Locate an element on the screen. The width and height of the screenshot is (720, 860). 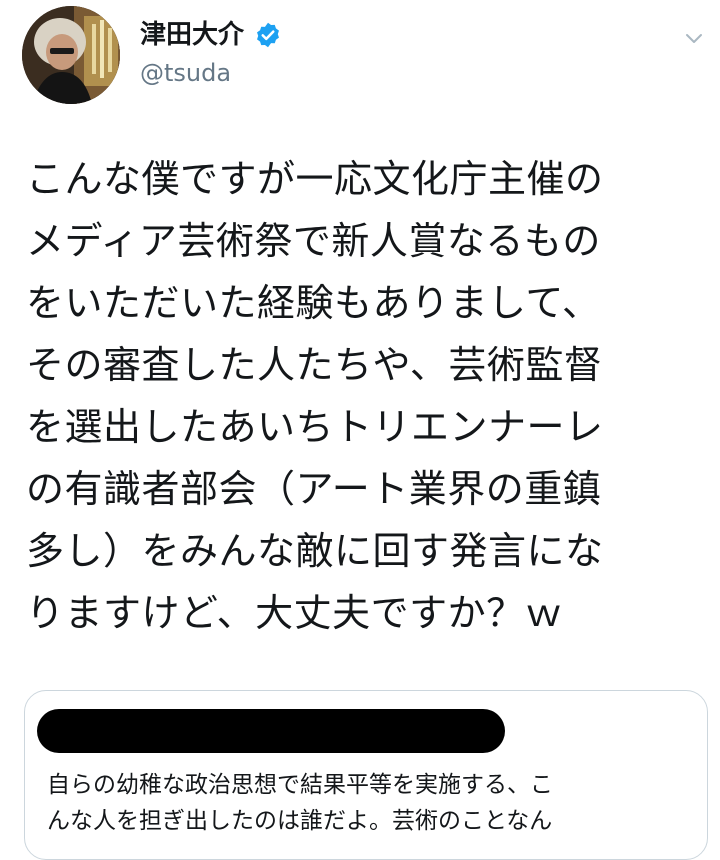
tweet-text-line: こんな僕ですが一応文化庁主催の is located at coordinates (315, 179).